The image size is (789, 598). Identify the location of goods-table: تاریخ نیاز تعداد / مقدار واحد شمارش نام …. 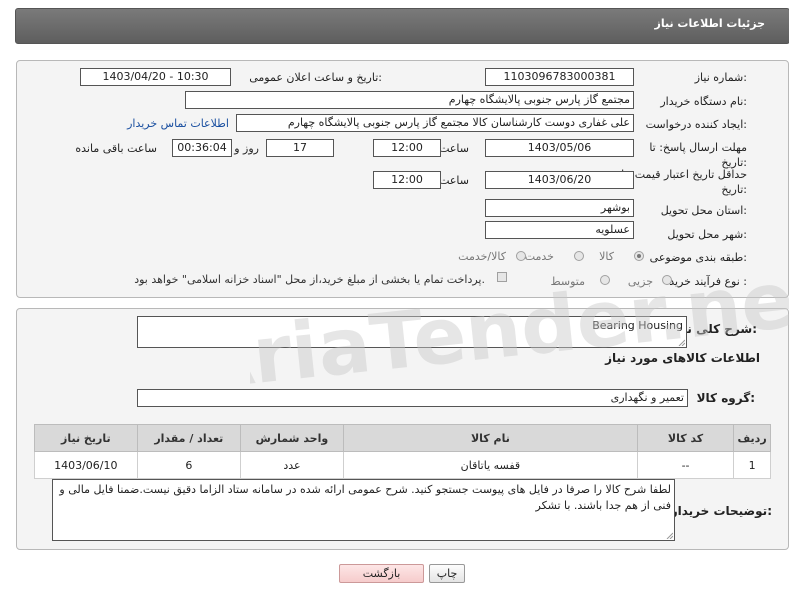
(402, 451).